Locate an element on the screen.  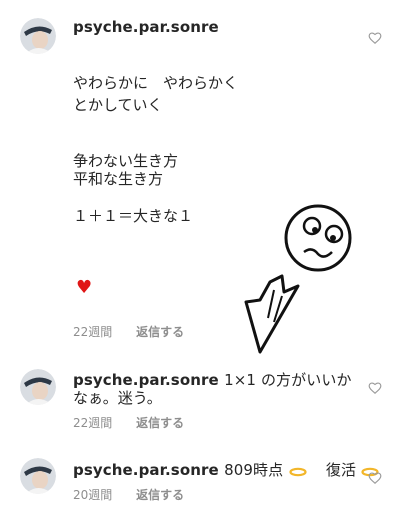
comment-text-line: １＋１＝大きな１ is located at coordinates (133, 216).